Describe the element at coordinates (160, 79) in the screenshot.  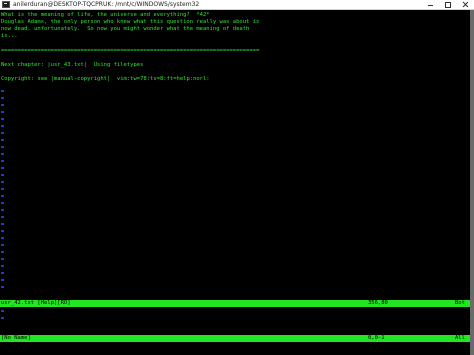
I see `modeline-text: vim:tw=78:ts=8:ft=help:norl:` at that location.